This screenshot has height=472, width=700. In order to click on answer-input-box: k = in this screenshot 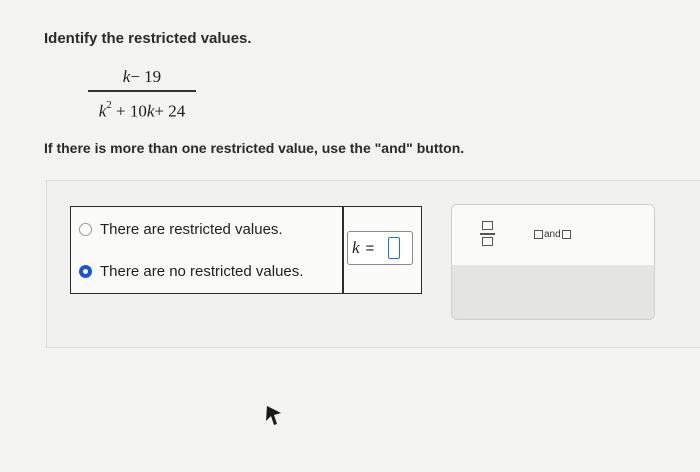, I will do `click(380, 248)`.